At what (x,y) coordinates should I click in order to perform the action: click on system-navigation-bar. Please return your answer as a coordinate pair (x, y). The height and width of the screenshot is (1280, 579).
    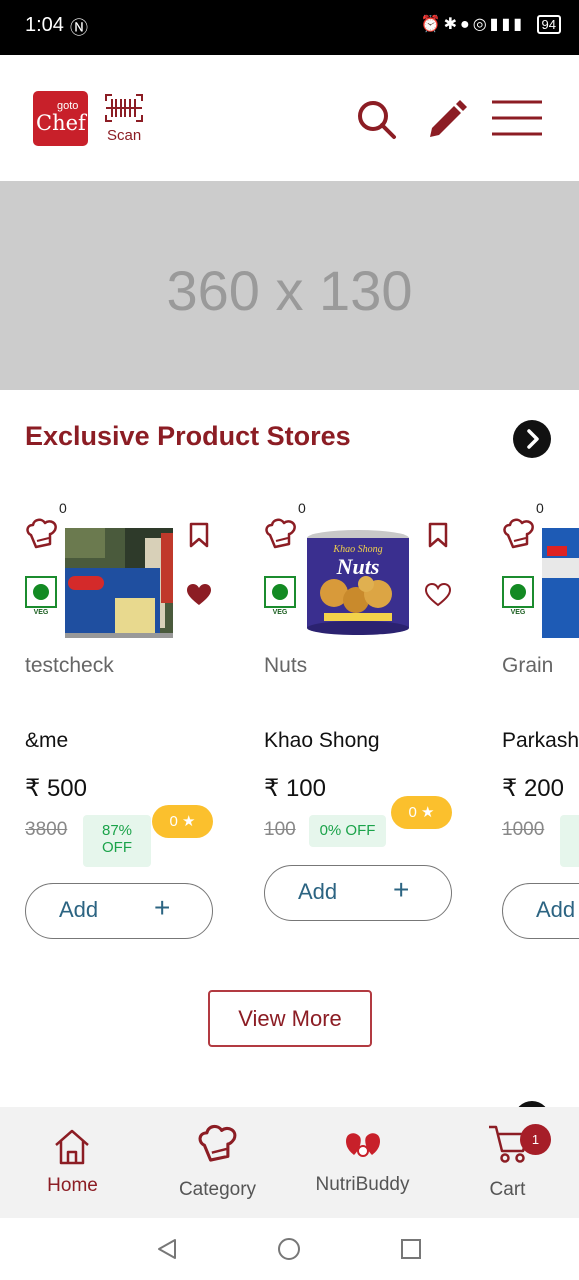
    Looking at the image, I should click on (289, 1249).